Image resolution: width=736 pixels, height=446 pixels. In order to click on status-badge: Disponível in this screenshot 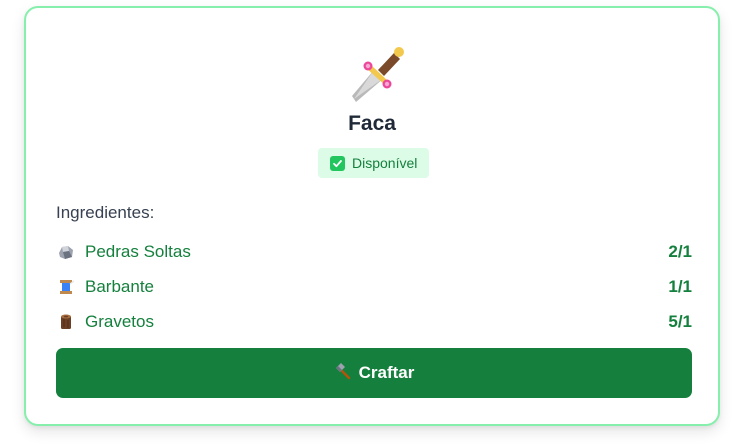, I will do `click(374, 163)`.